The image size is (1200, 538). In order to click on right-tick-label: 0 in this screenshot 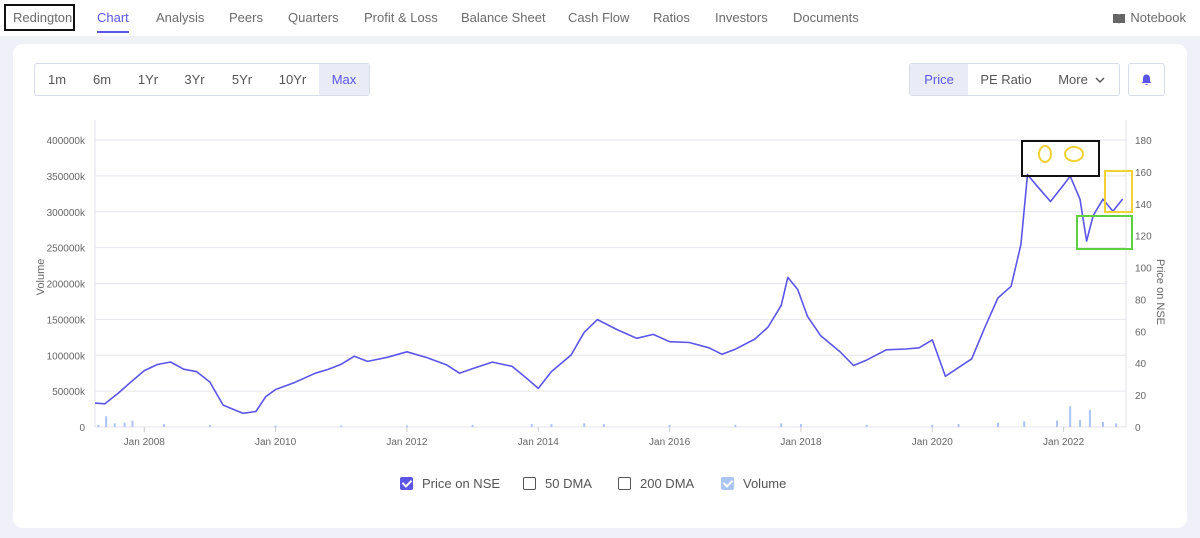, I will do `click(1138, 428)`.